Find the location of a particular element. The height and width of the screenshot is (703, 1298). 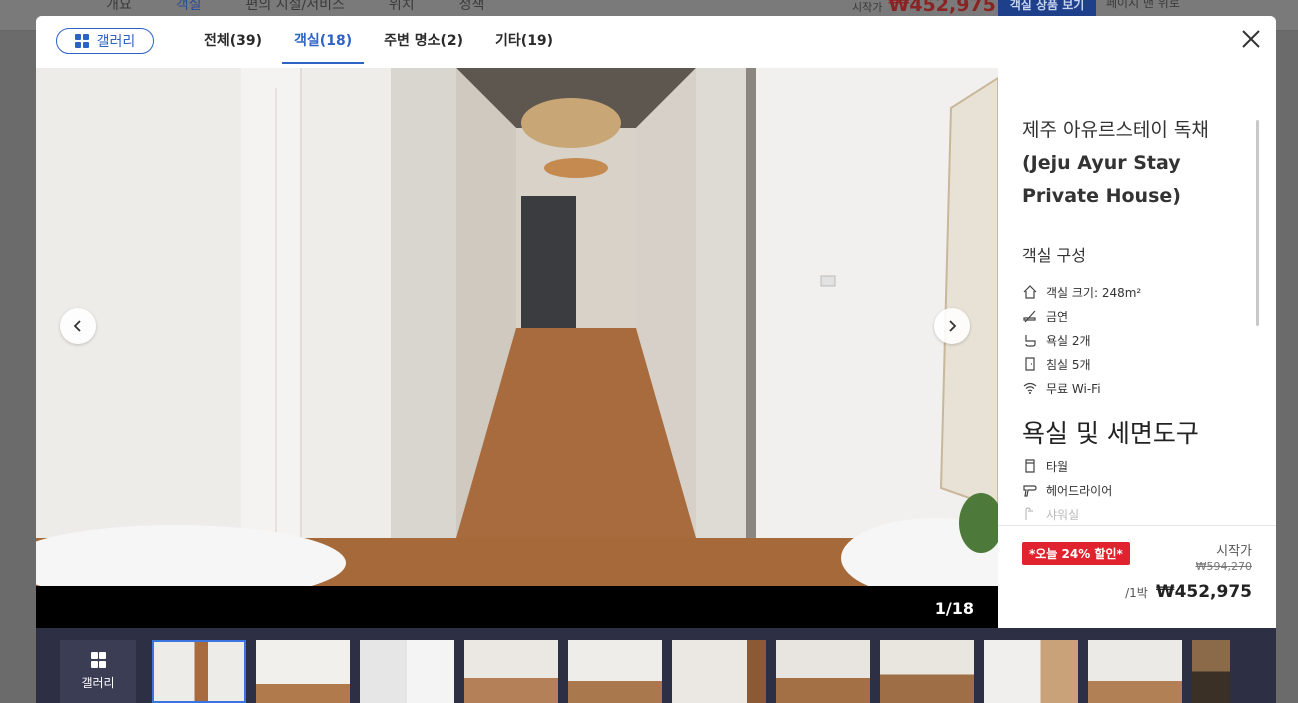

chevron-right-icon is located at coordinates (953, 326).